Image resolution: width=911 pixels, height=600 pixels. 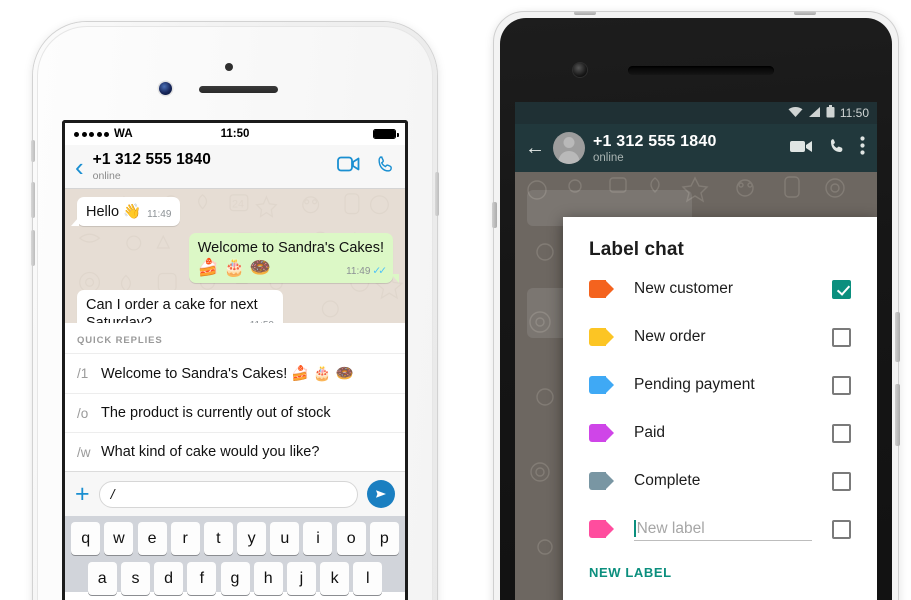 I want to click on key-w: w, so click(x=119, y=538).